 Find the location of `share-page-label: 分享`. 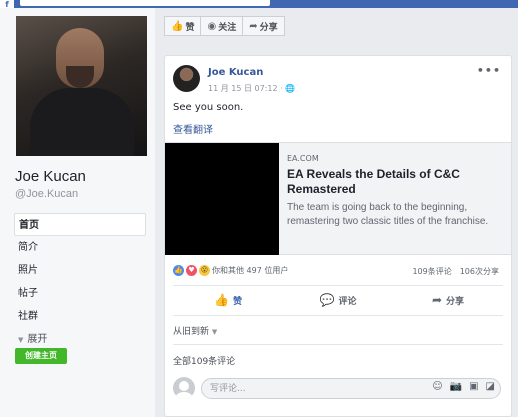

share-page-label: 分享 is located at coordinates (268, 27).